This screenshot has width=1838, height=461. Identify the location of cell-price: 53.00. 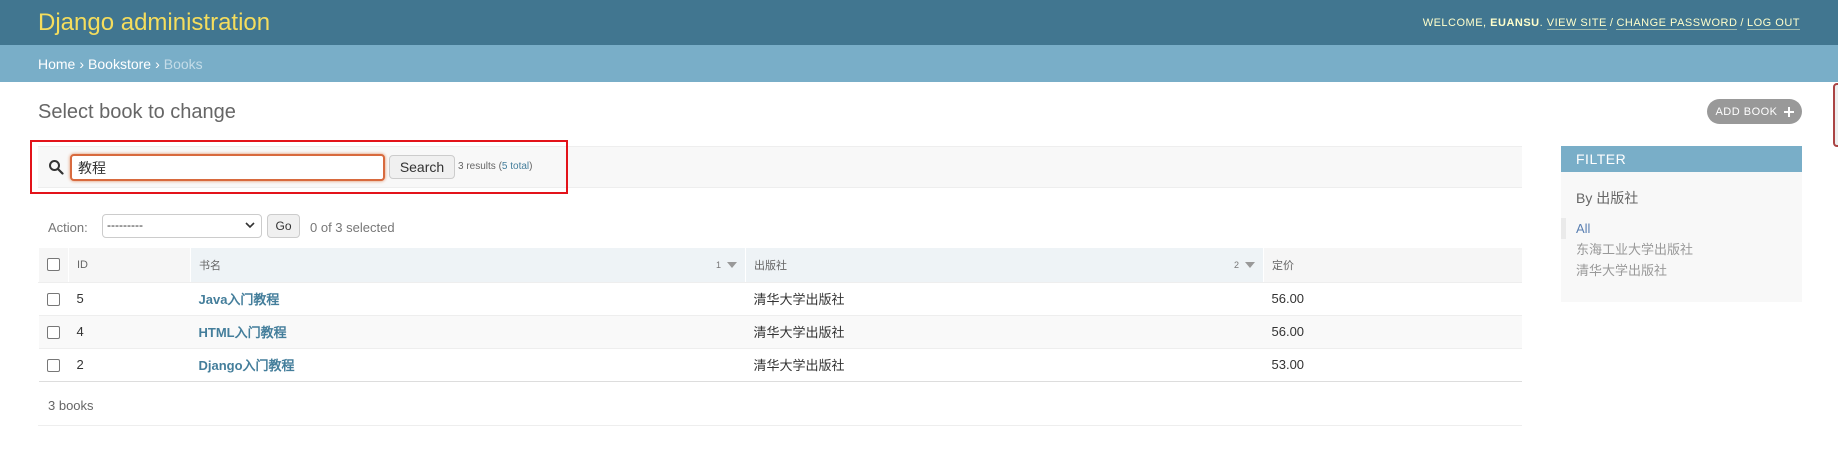
(1392, 365).